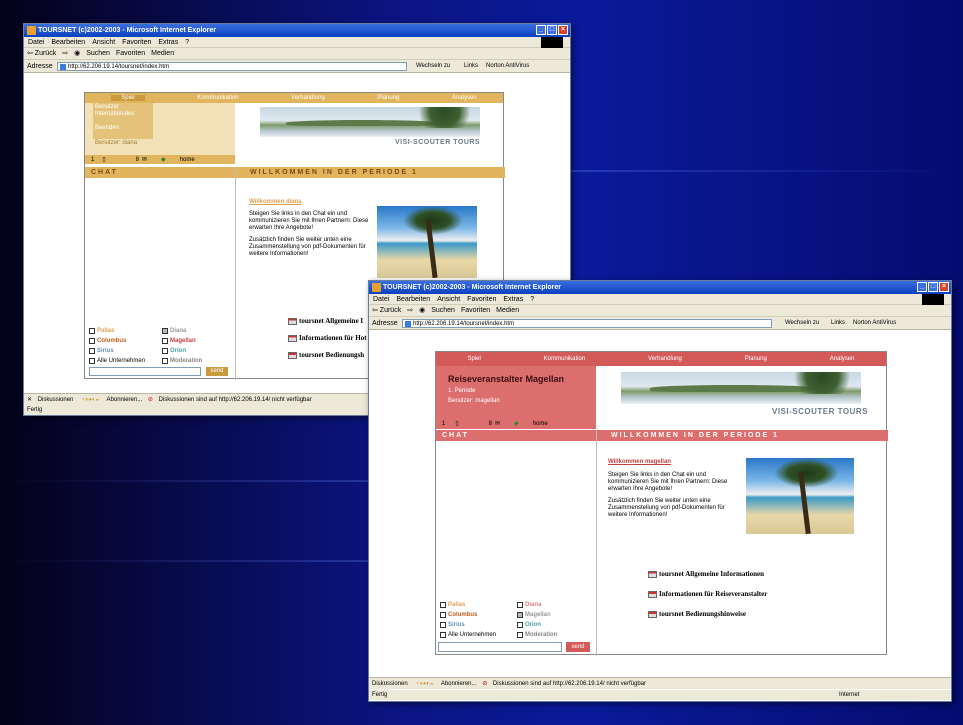 Image resolution: width=963 pixels, height=725 pixels. What do you see at coordinates (707, 614) in the screenshot?
I see `pdf-link: toursnet Bedienungshinweise` at bounding box center [707, 614].